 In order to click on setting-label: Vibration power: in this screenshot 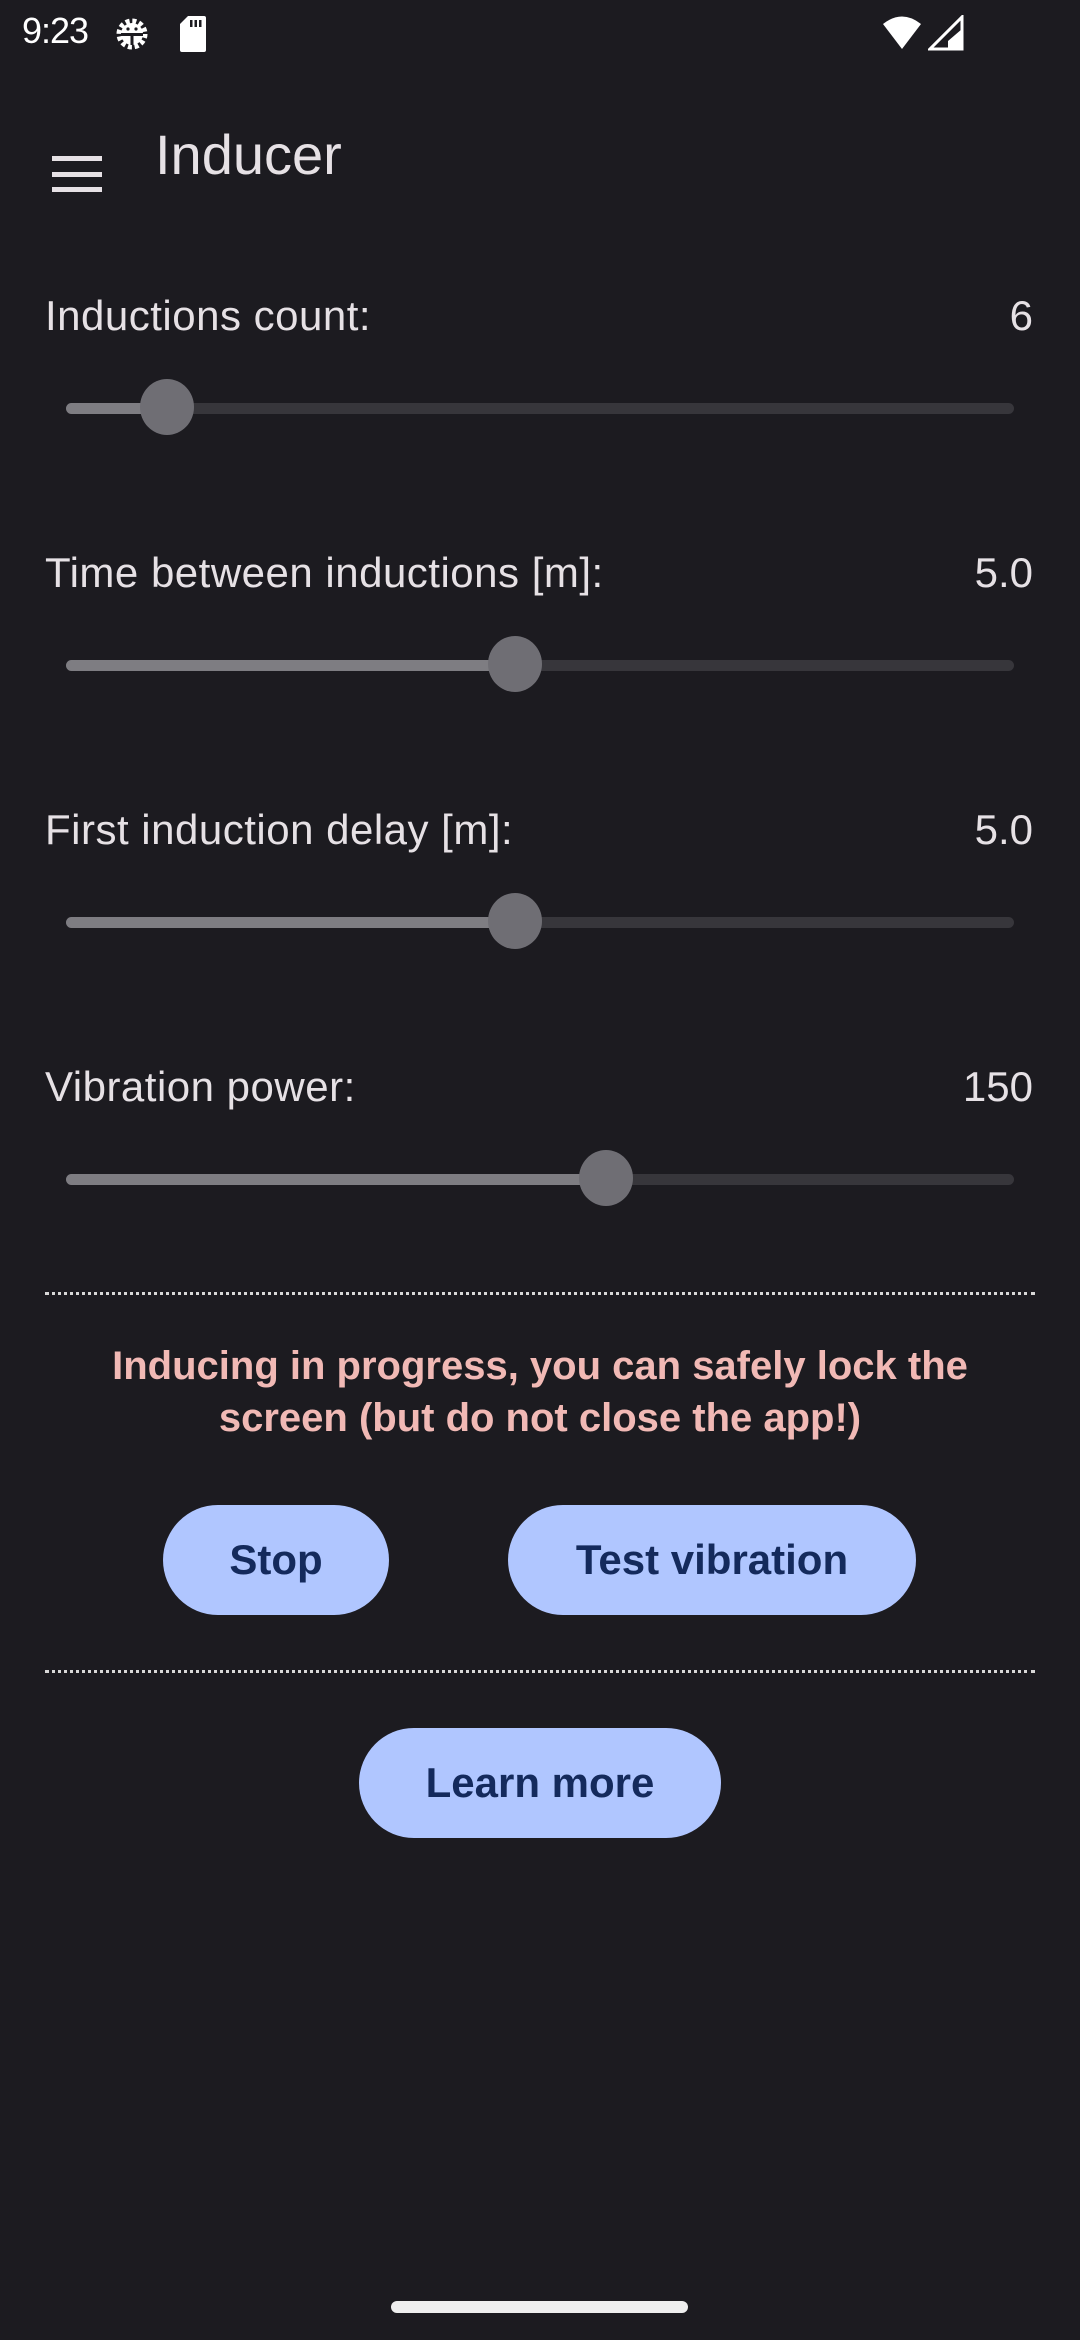, I will do `click(200, 1086)`.